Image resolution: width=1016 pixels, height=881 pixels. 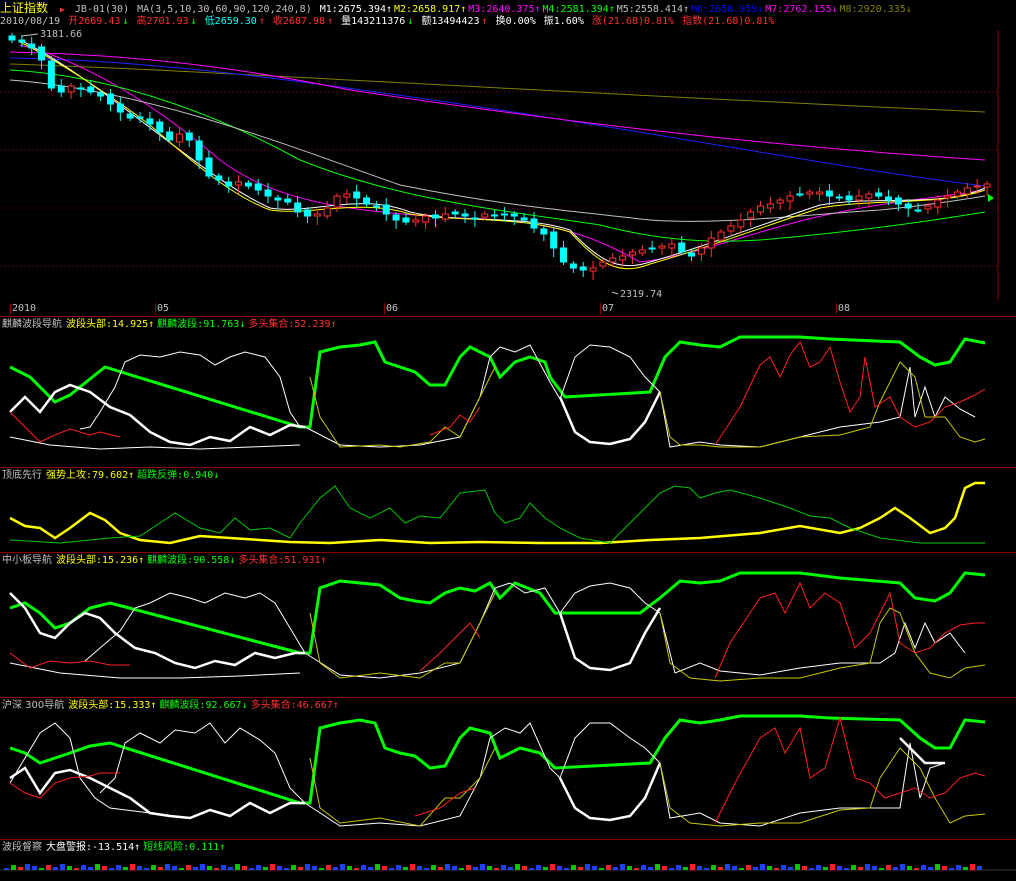 What do you see at coordinates (508, 868) in the screenshot?
I see `alert-bars-panel` at bounding box center [508, 868].